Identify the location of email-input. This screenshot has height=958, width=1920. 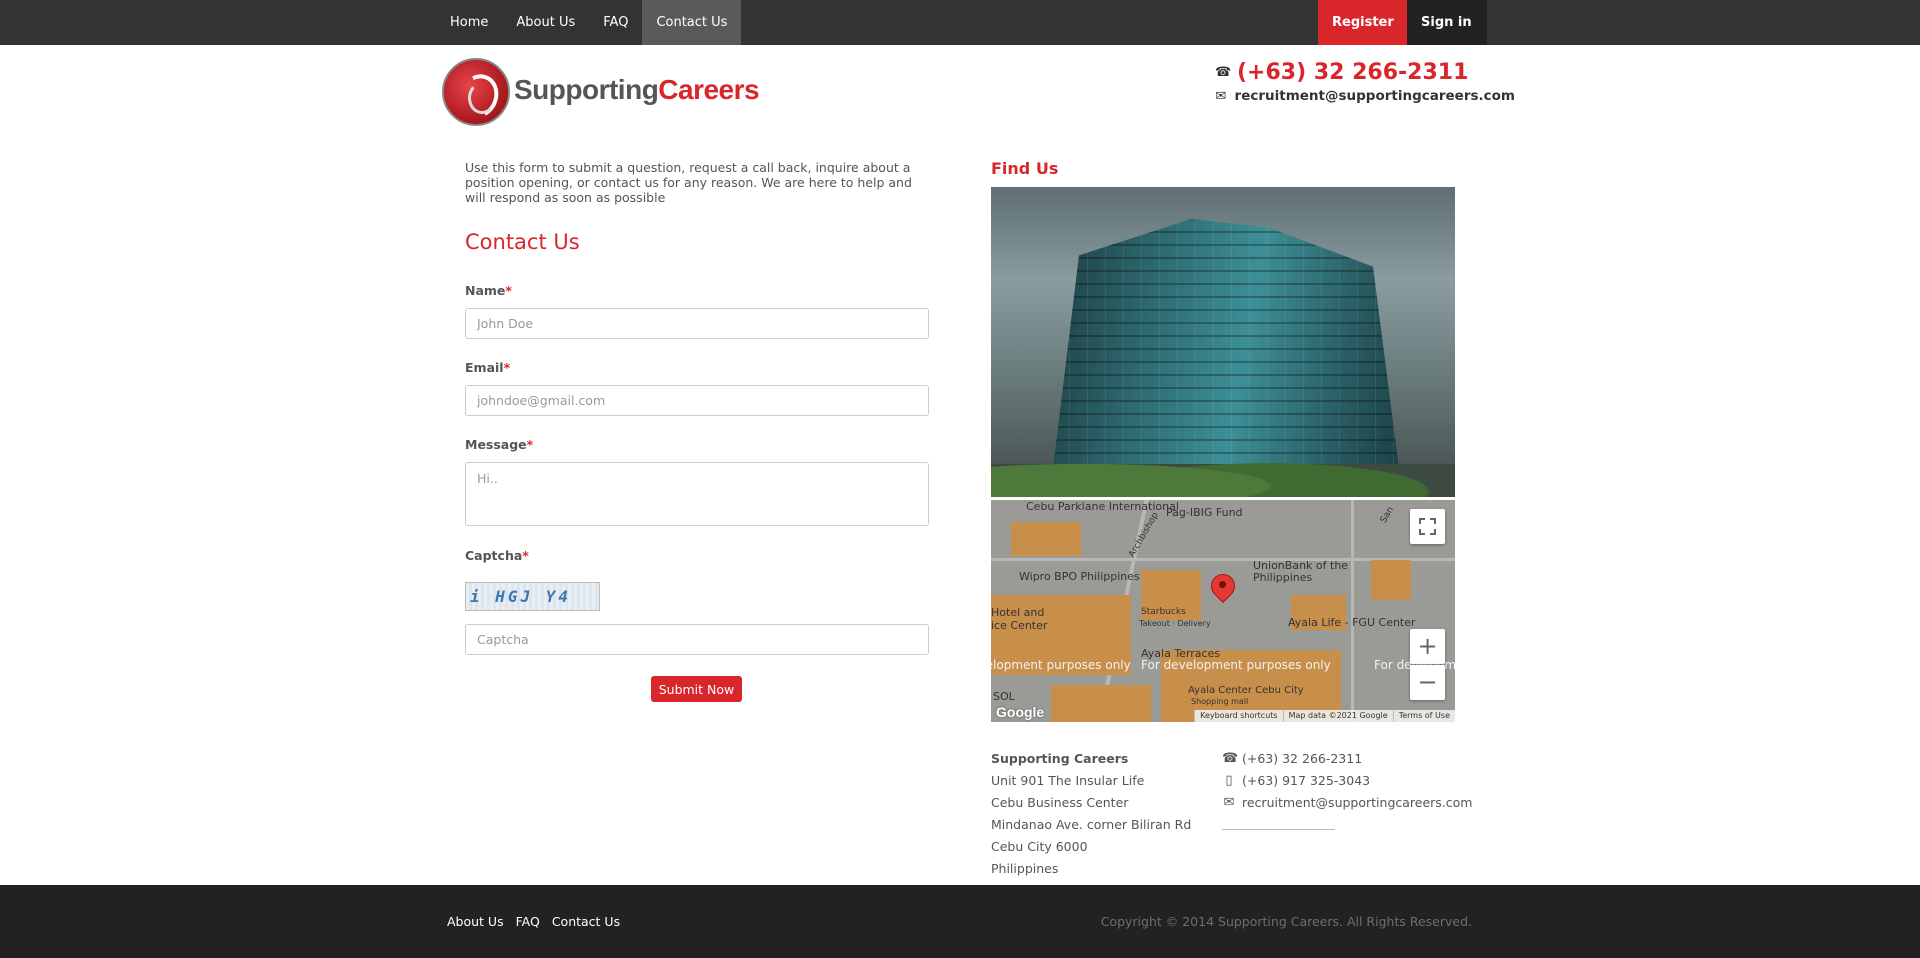
(697, 400).